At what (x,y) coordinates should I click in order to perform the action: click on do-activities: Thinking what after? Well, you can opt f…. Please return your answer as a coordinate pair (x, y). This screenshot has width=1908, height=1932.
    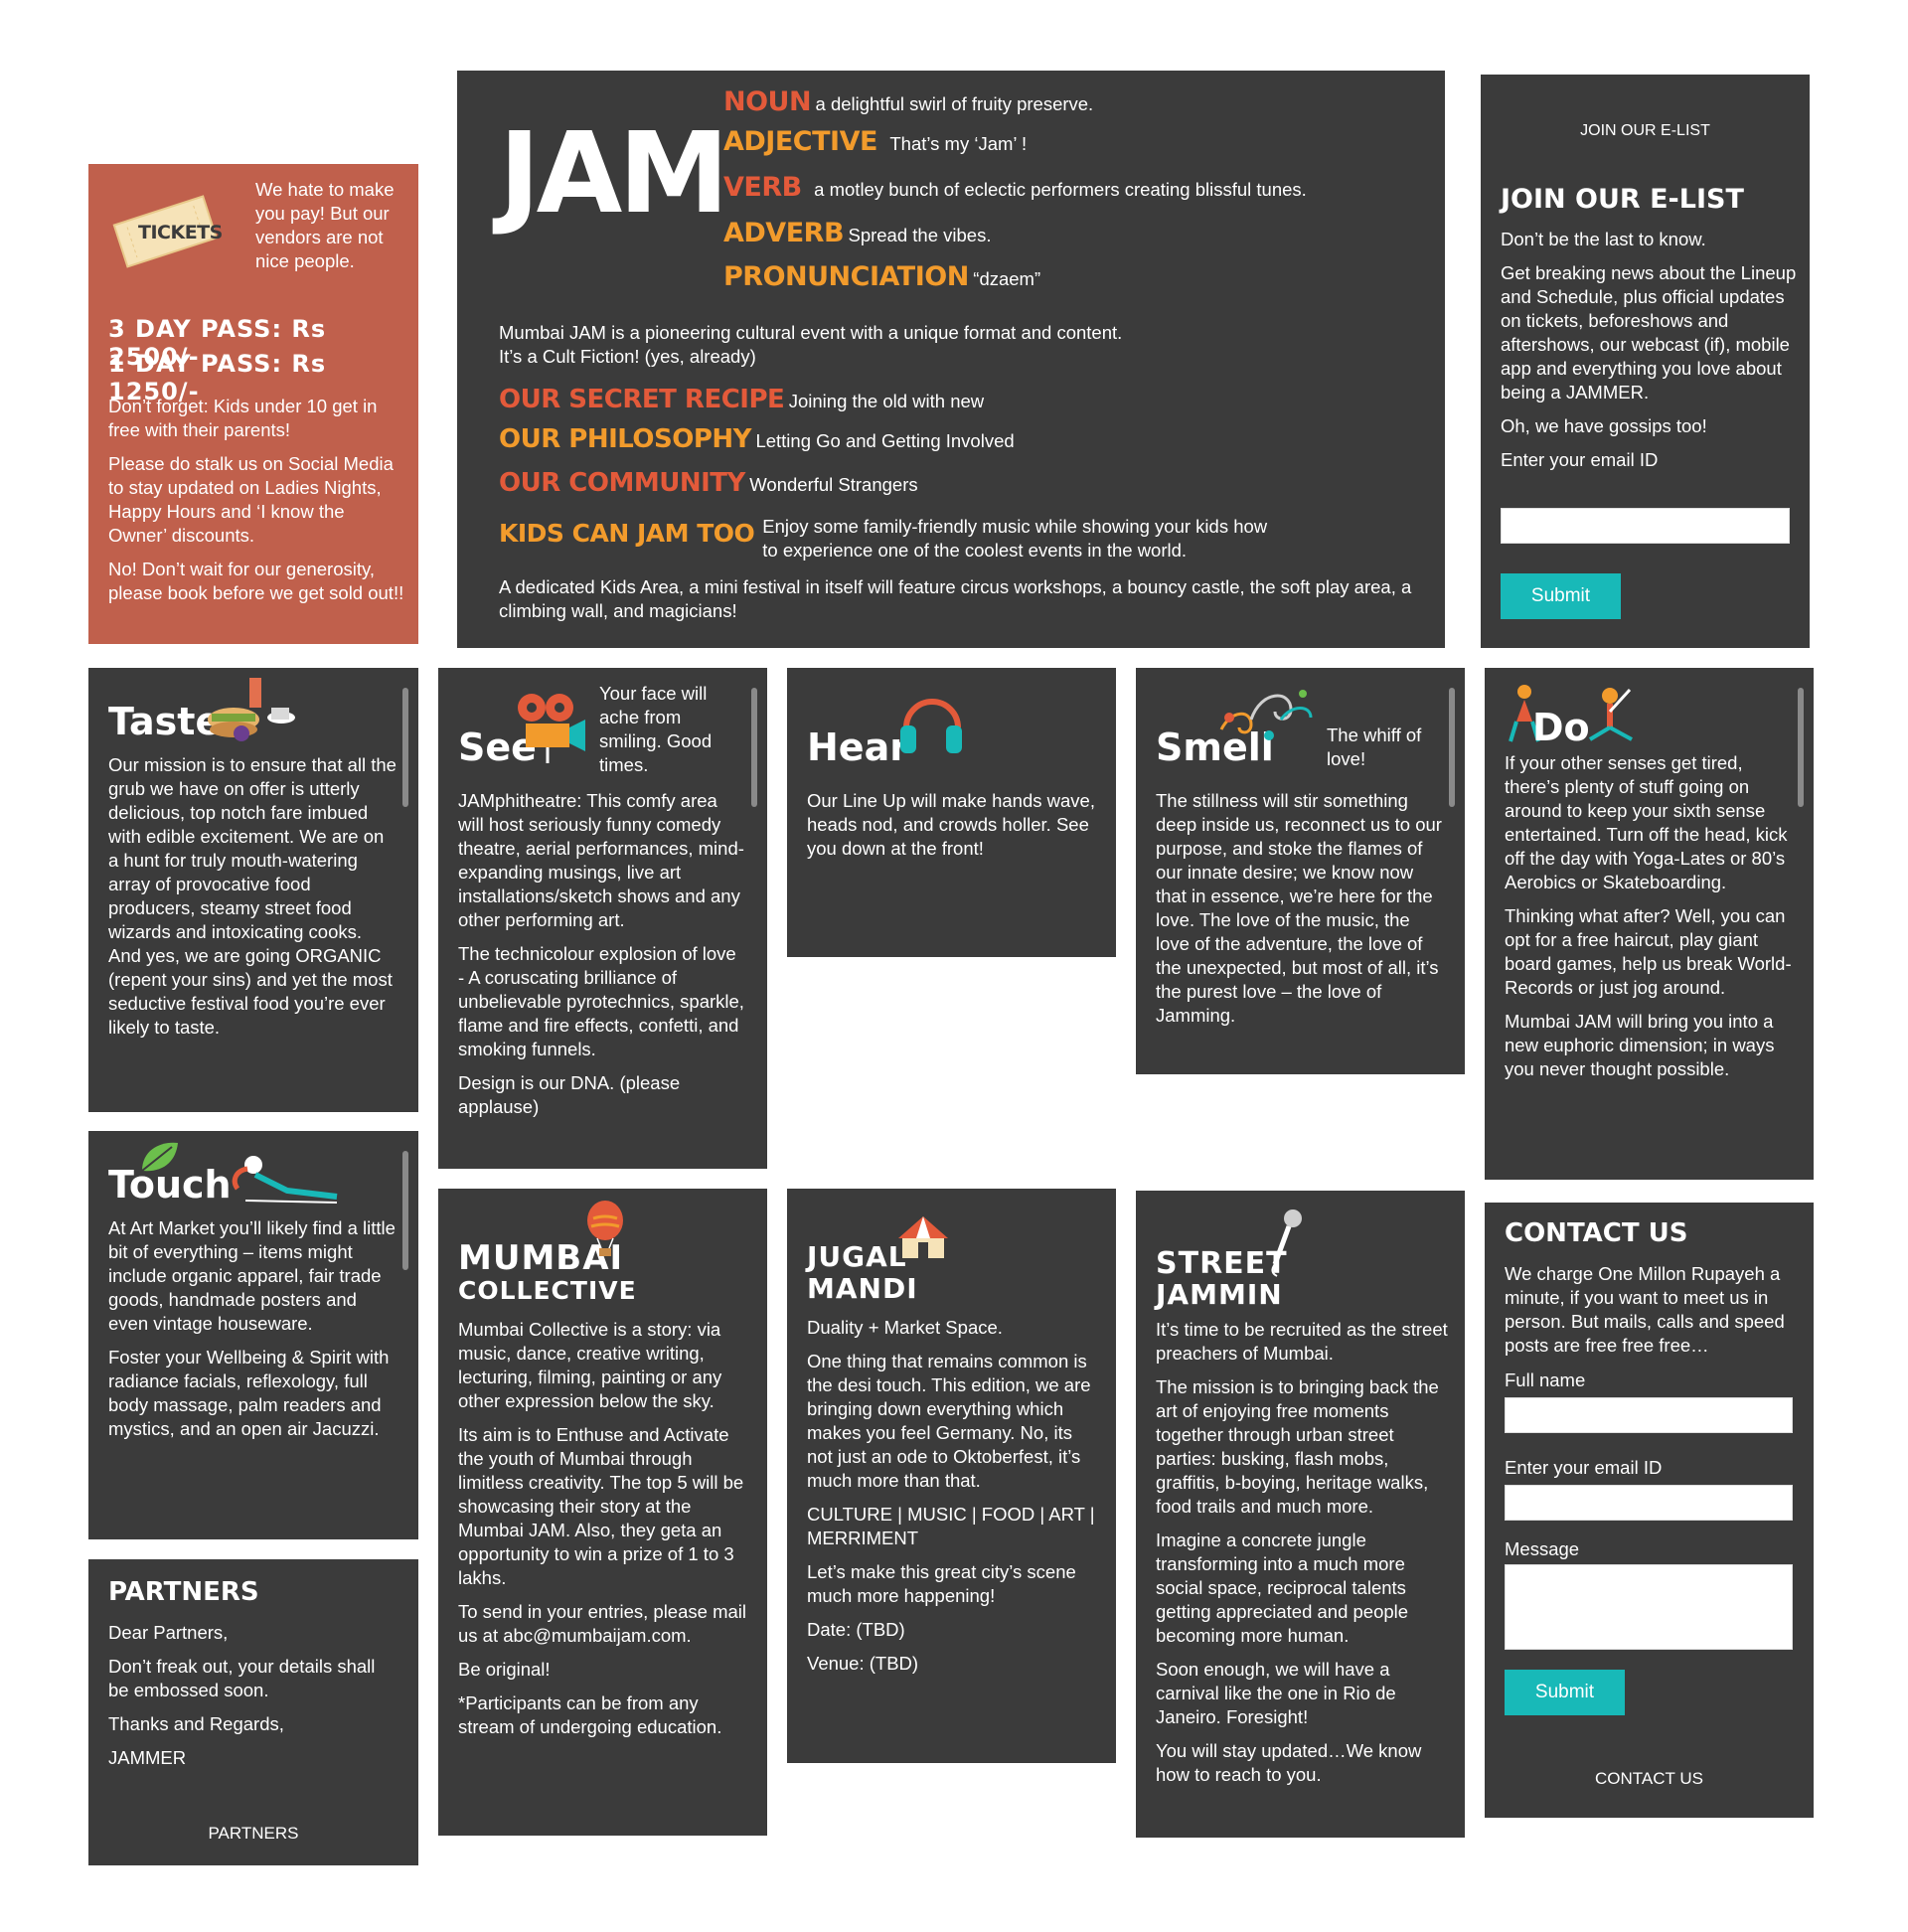
    Looking at the image, I should click on (1648, 951).